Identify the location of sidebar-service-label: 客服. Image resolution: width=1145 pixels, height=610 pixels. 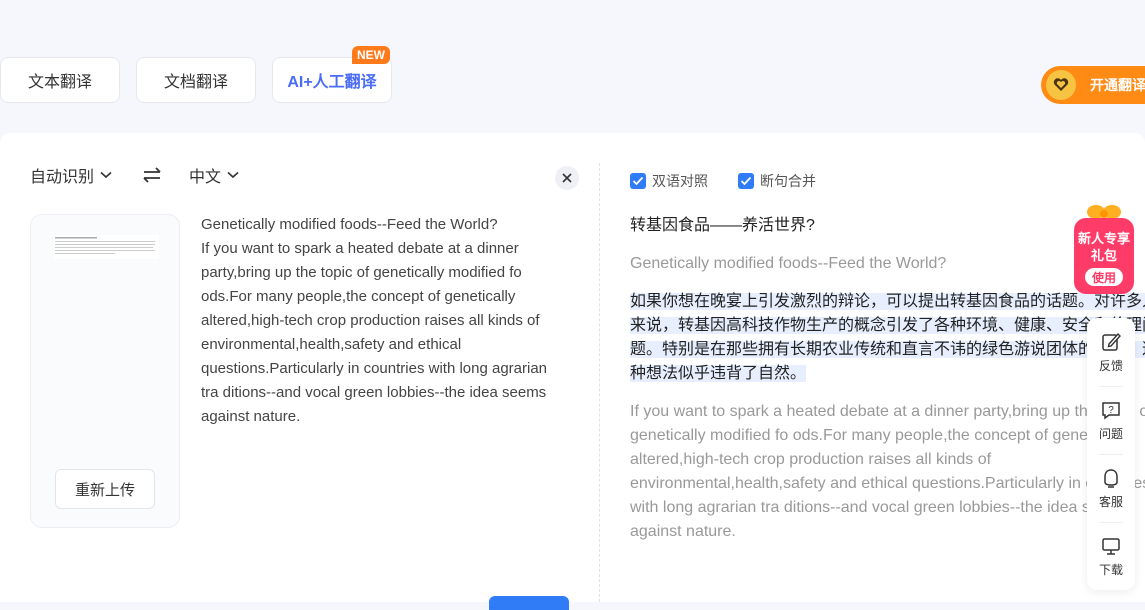
(1110, 501).